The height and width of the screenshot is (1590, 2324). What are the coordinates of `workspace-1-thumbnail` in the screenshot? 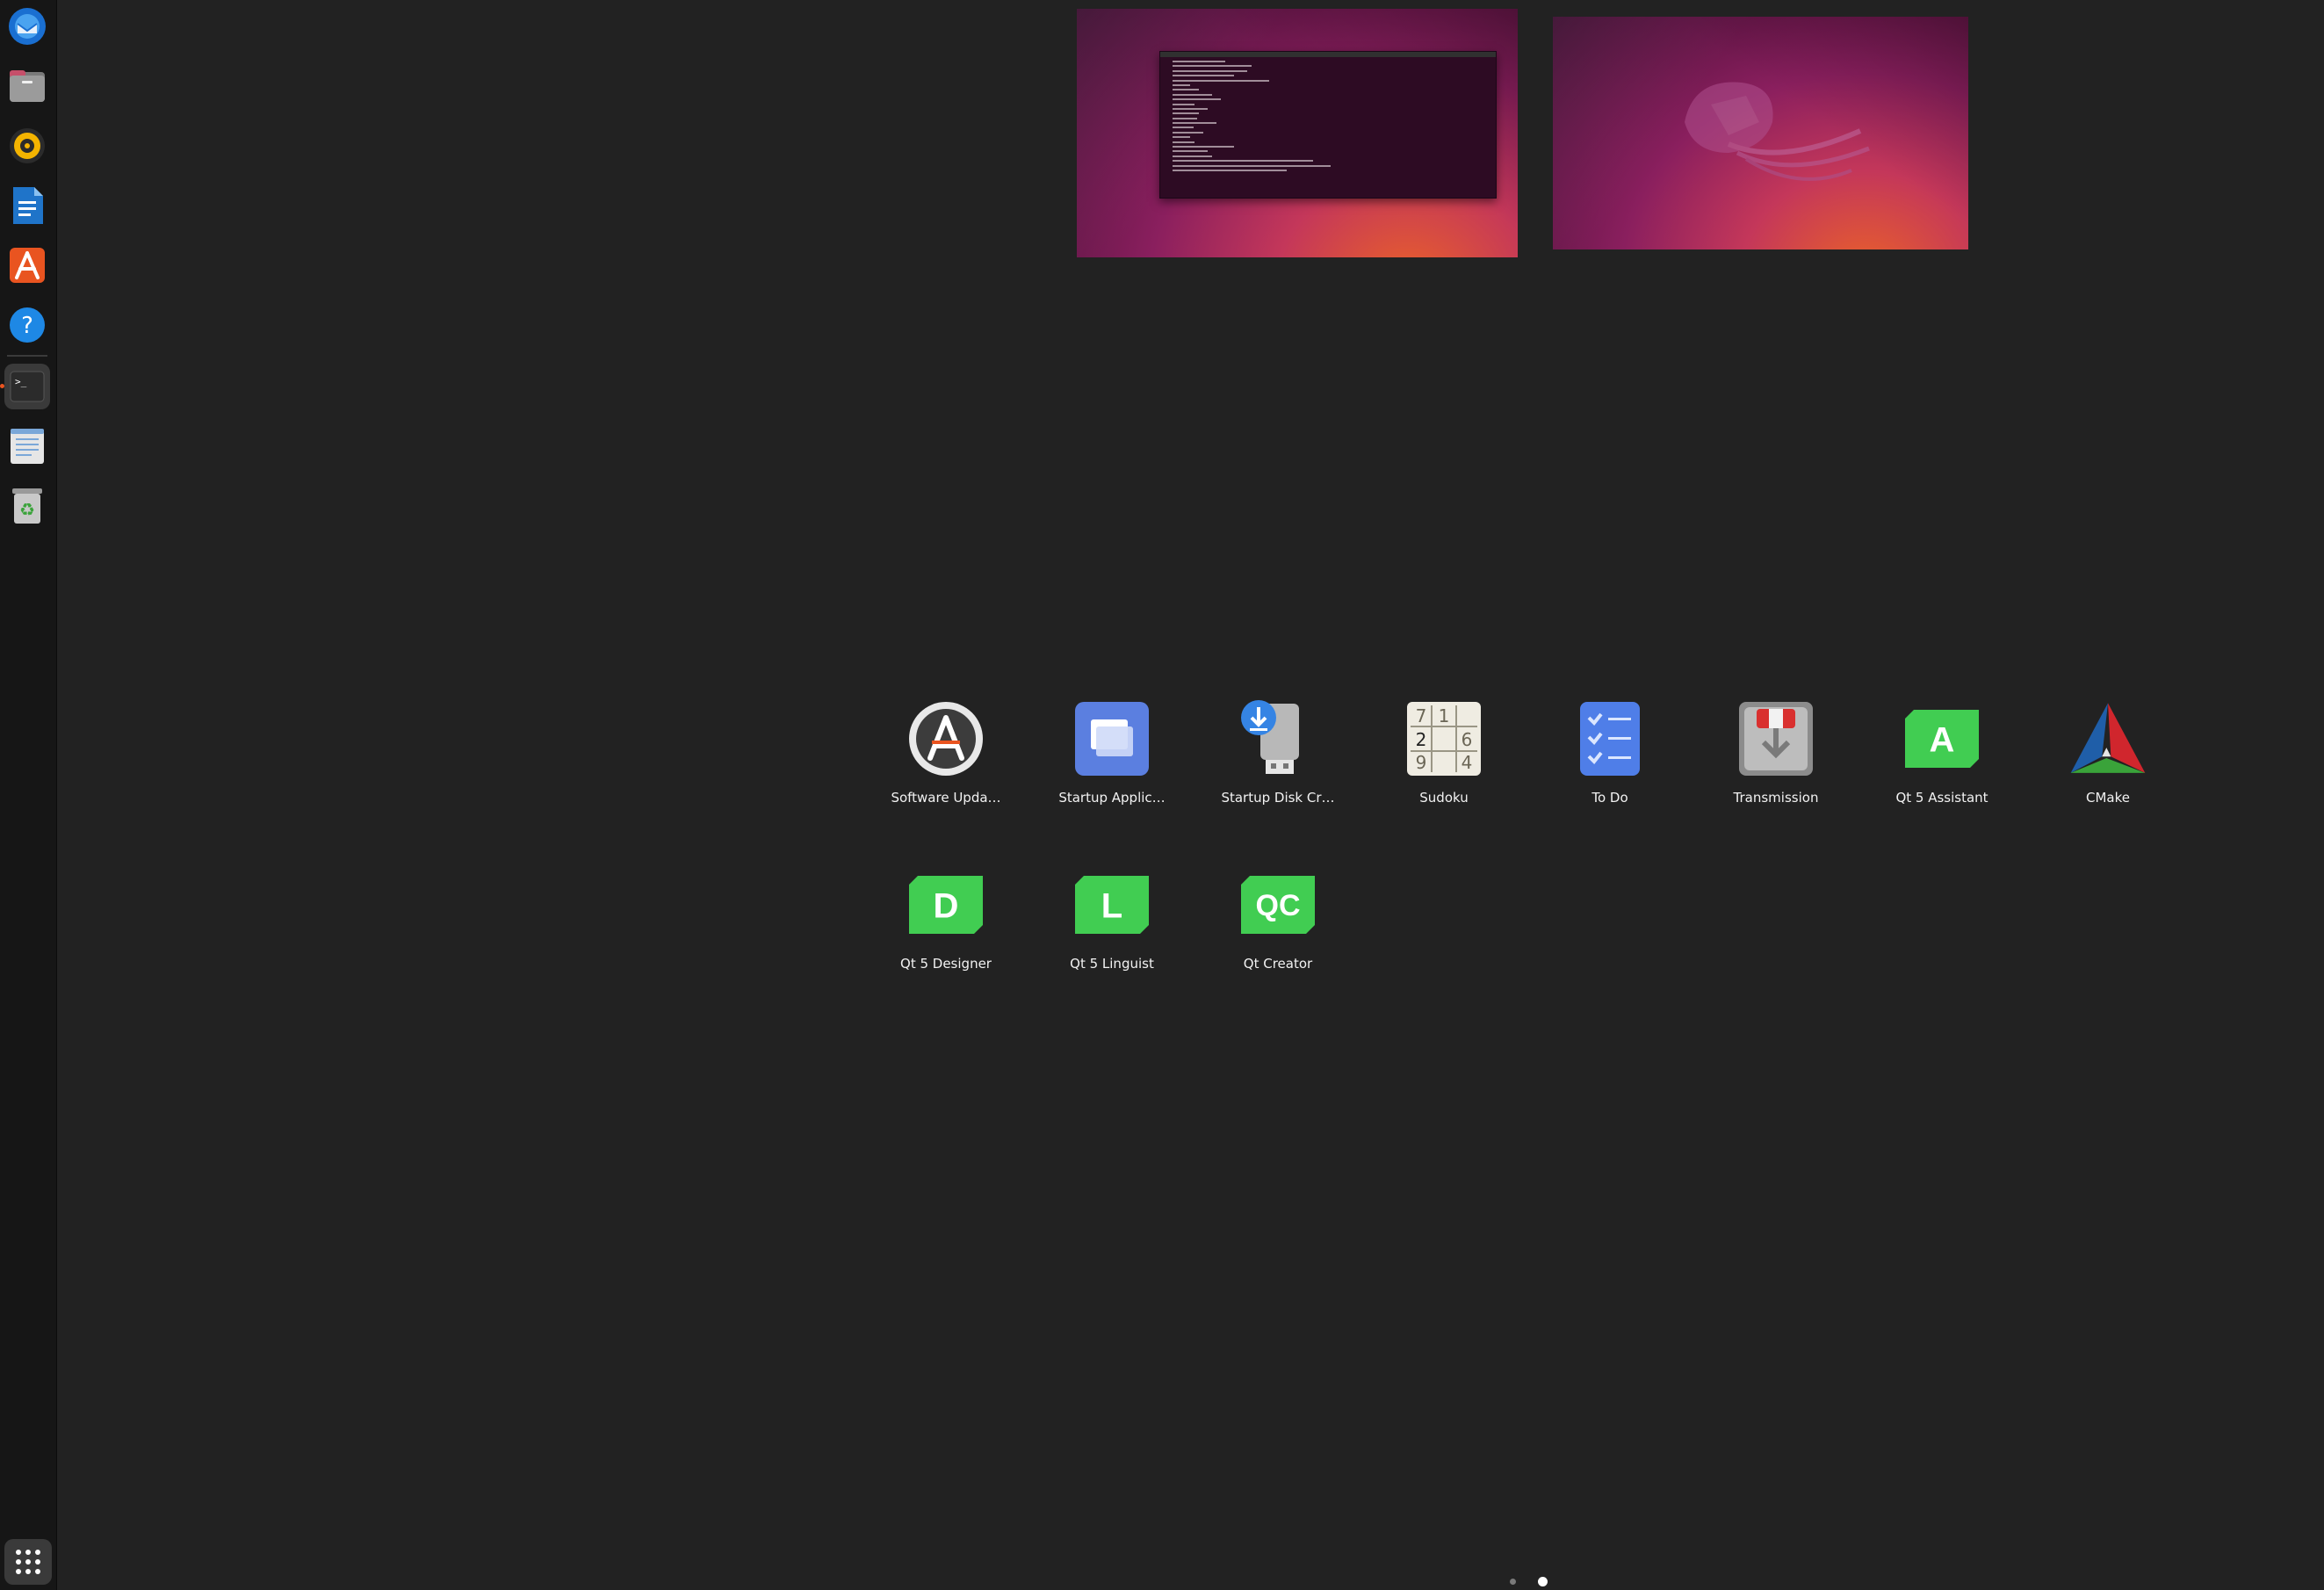 It's located at (1297, 133).